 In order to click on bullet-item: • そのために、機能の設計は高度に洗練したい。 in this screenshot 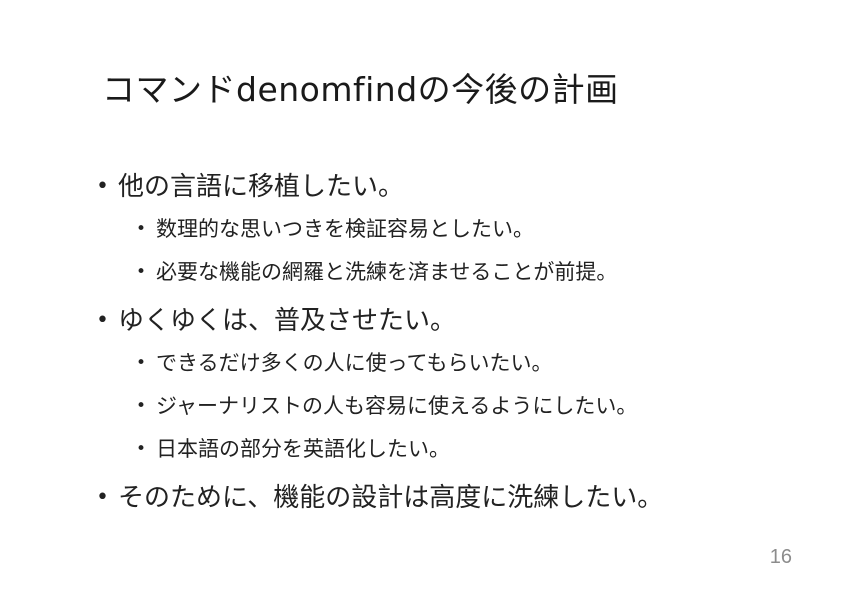, I will do `click(456, 498)`.